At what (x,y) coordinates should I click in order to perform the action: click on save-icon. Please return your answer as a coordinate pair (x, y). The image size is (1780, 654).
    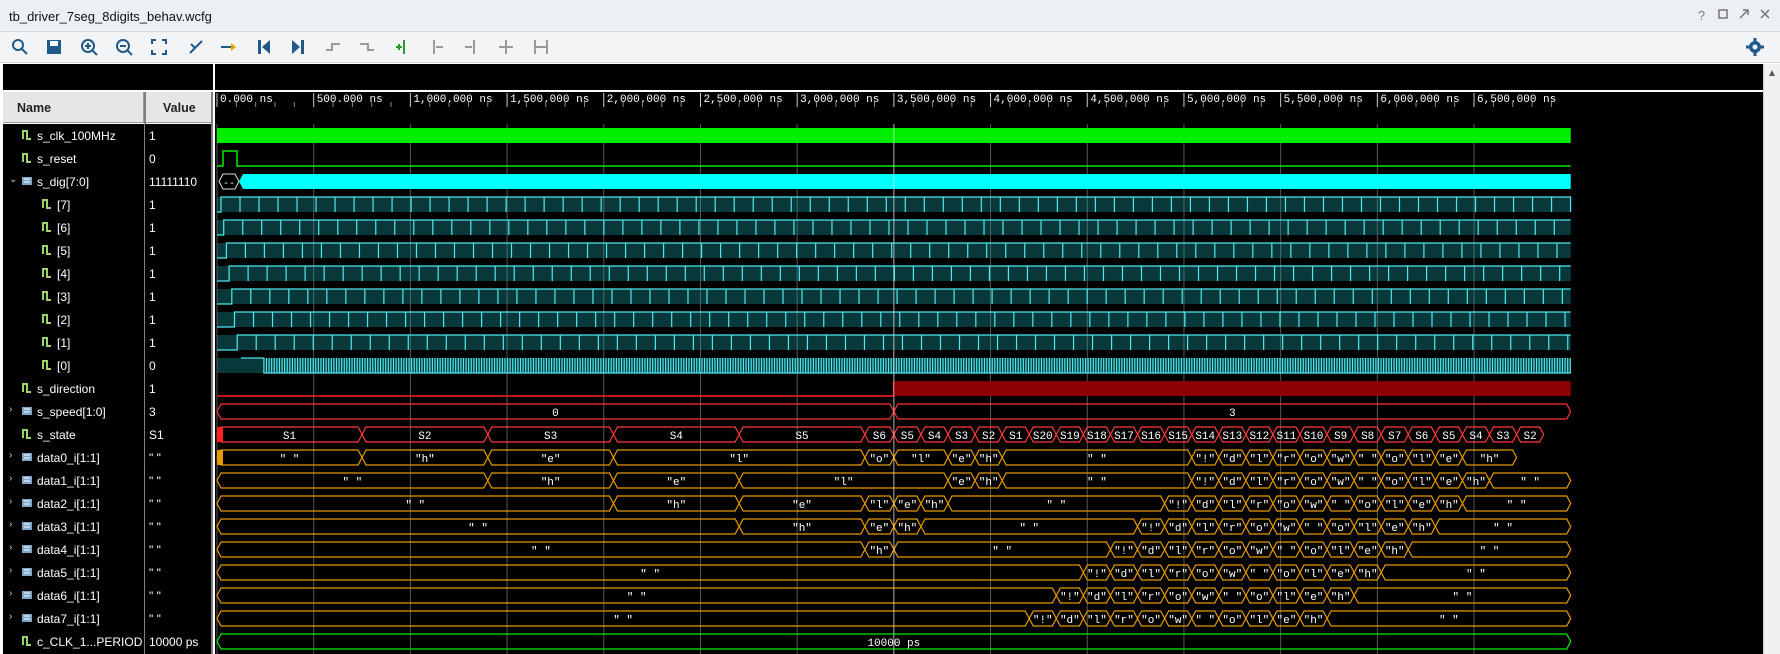
    Looking at the image, I should click on (54, 47).